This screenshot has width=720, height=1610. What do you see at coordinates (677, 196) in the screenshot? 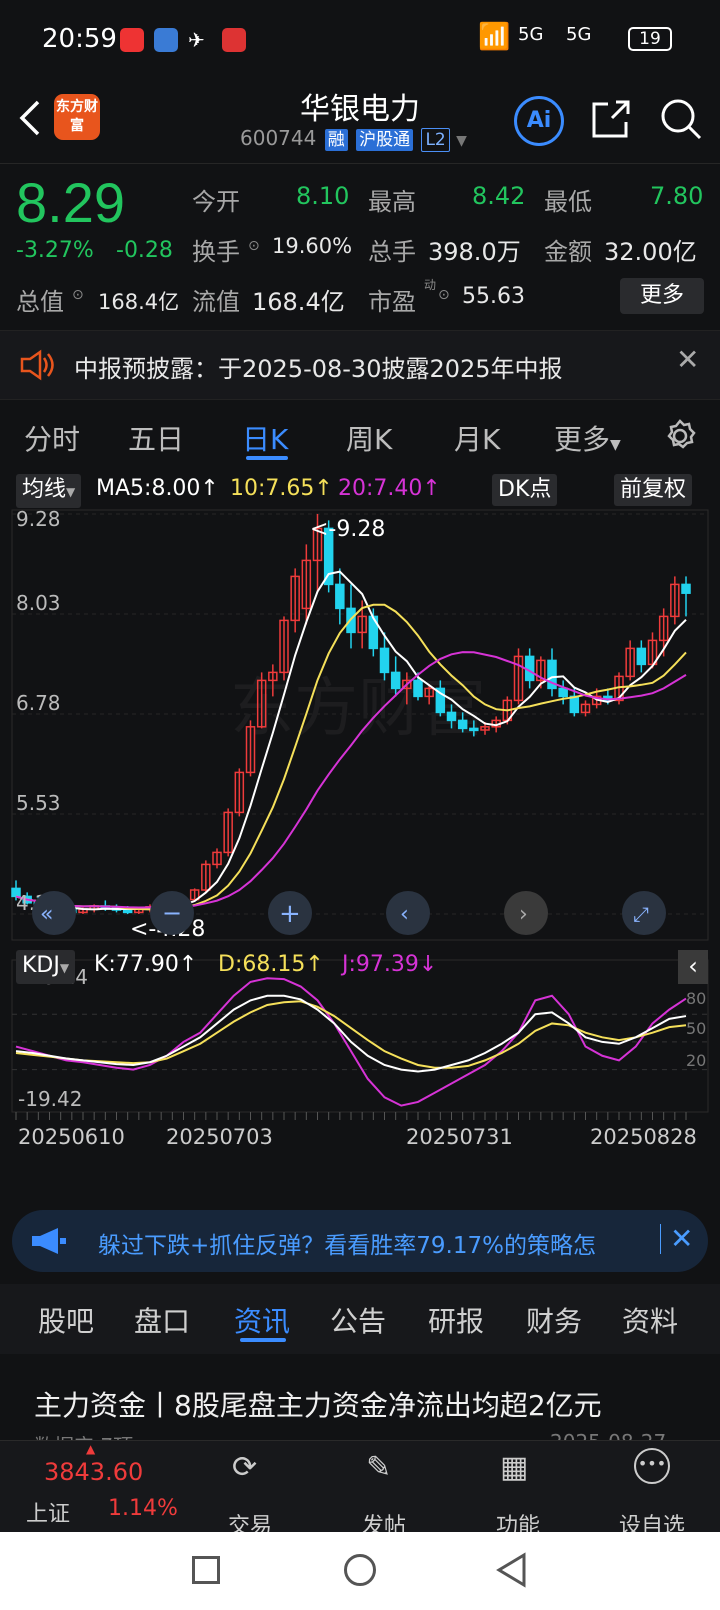
I see `low-value: 7.80` at bounding box center [677, 196].